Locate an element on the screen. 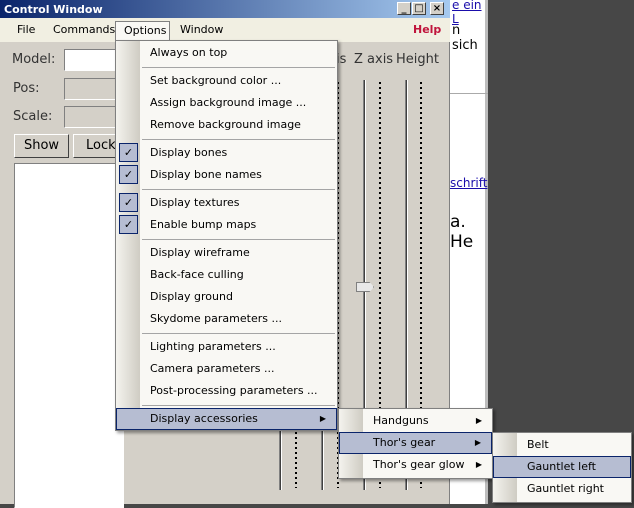 The height and width of the screenshot is (508, 634). menu-item-label: Back-face culling is located at coordinates (197, 274).